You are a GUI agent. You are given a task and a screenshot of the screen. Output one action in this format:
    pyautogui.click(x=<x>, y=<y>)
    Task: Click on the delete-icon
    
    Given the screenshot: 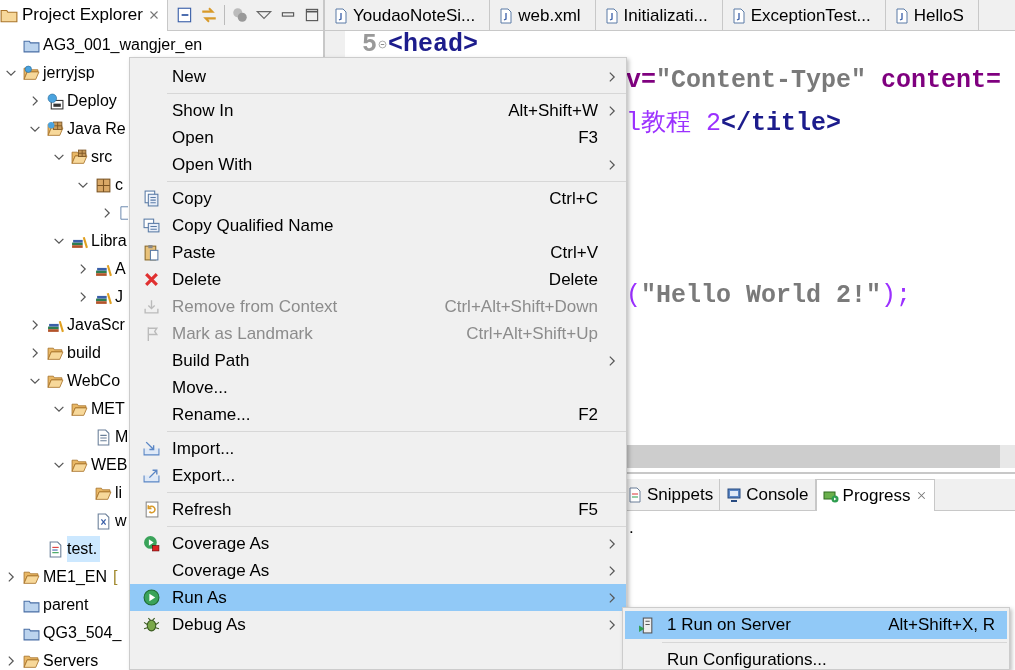 What is the action you would take?
    pyautogui.click(x=151, y=279)
    